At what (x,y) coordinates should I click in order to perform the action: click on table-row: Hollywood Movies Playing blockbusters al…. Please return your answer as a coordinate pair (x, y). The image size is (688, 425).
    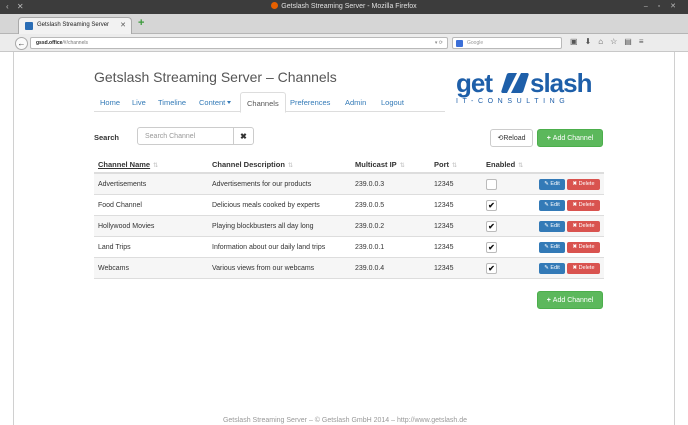
    Looking at the image, I should click on (349, 226).